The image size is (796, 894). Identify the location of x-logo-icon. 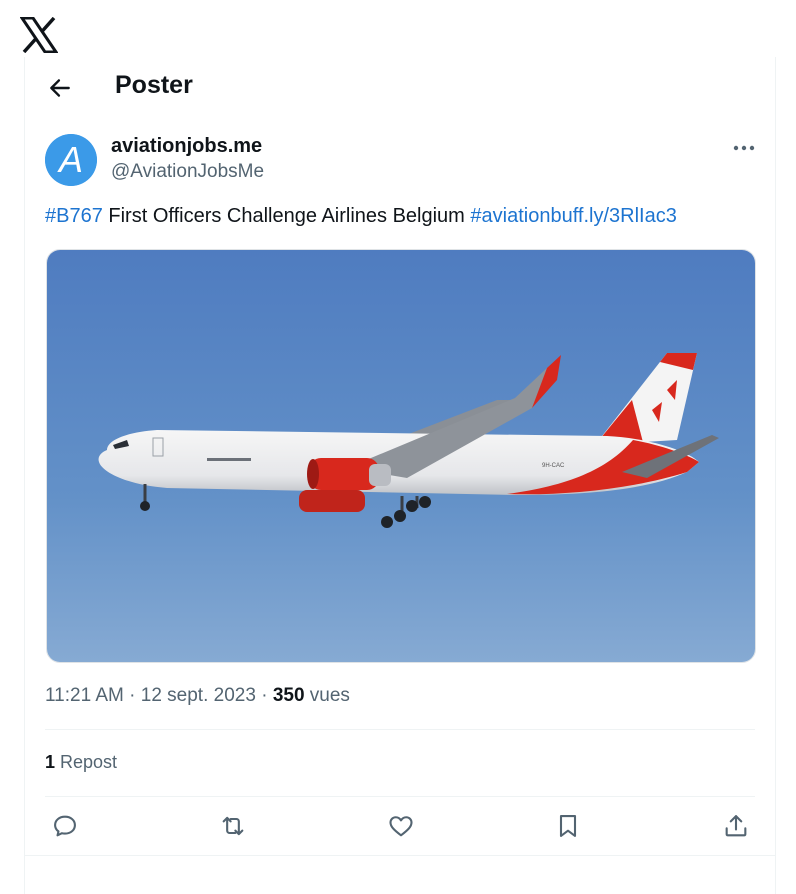
(39, 35).